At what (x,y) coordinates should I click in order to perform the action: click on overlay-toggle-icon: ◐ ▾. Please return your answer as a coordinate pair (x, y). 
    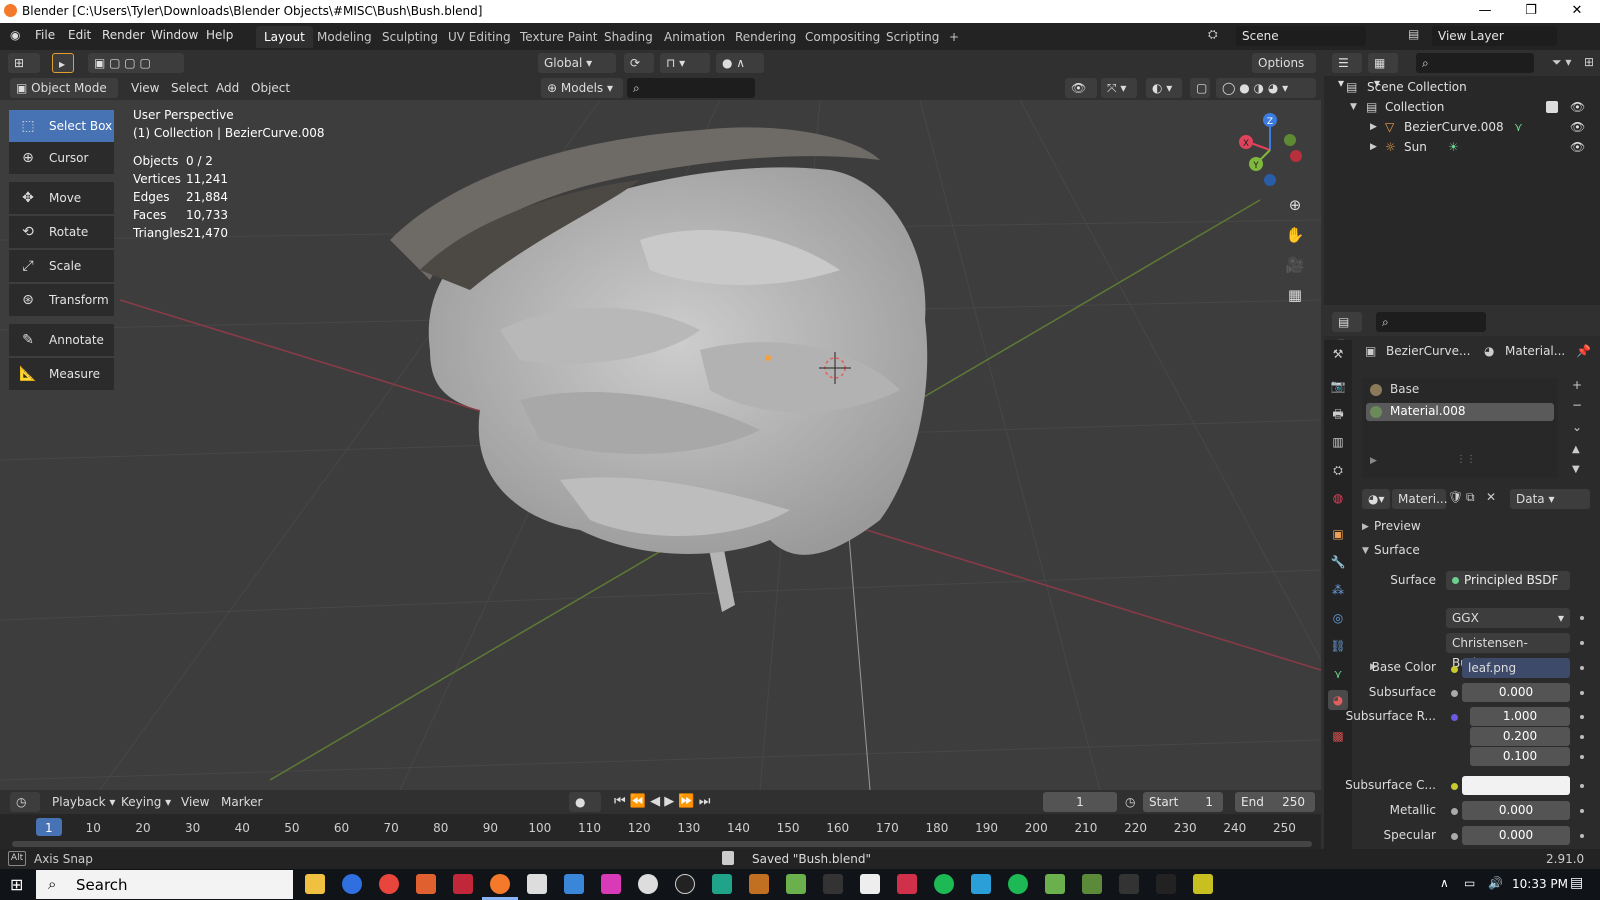
    Looking at the image, I should click on (1164, 88).